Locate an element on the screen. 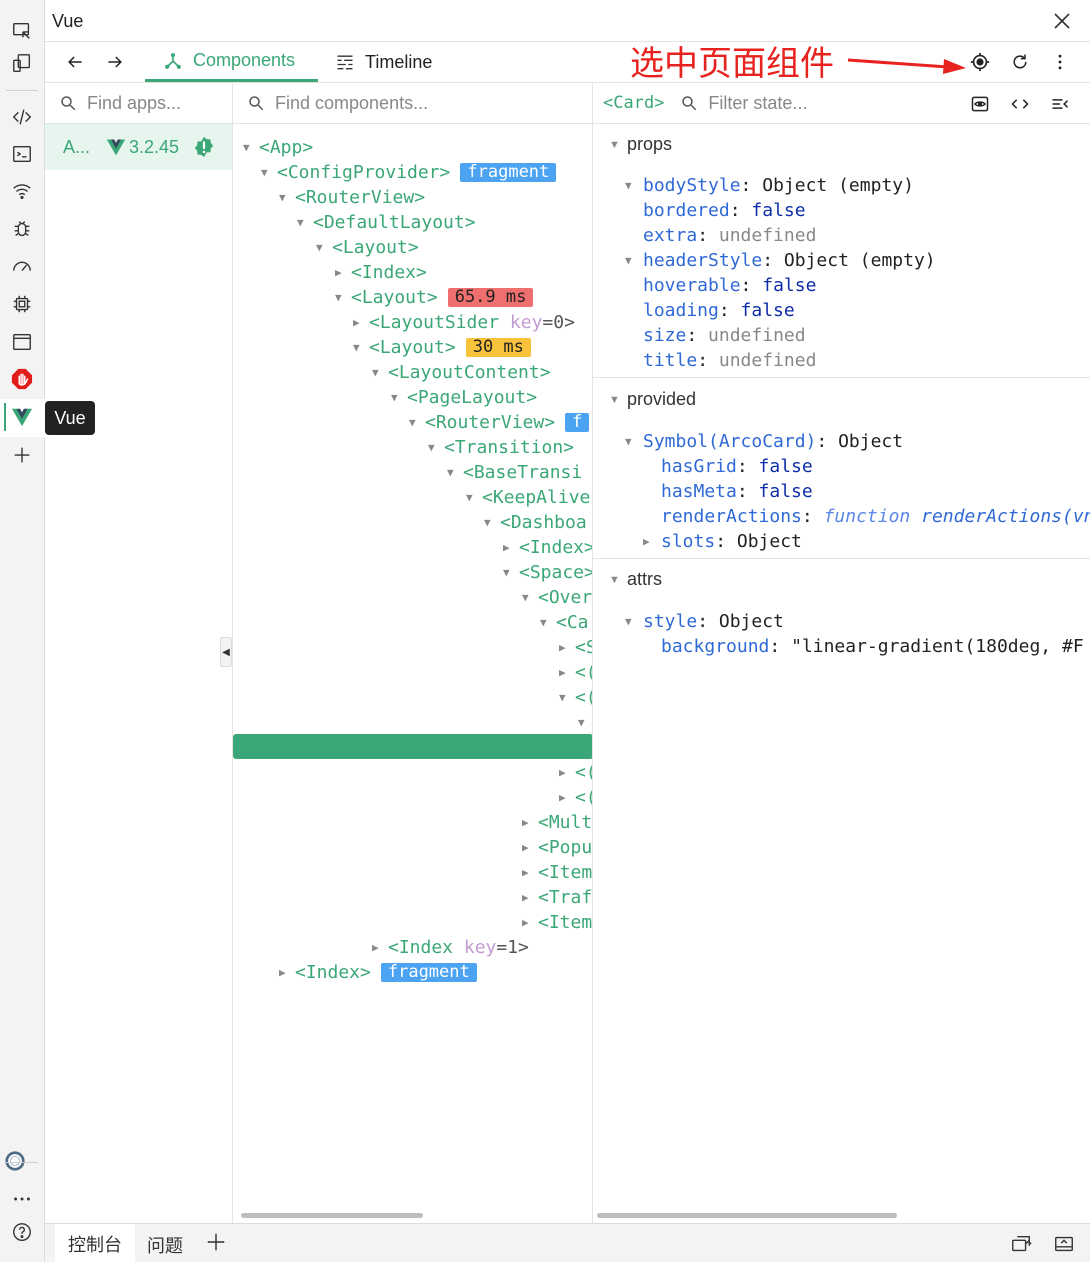  forward-arrow-icon is located at coordinates (115, 62).